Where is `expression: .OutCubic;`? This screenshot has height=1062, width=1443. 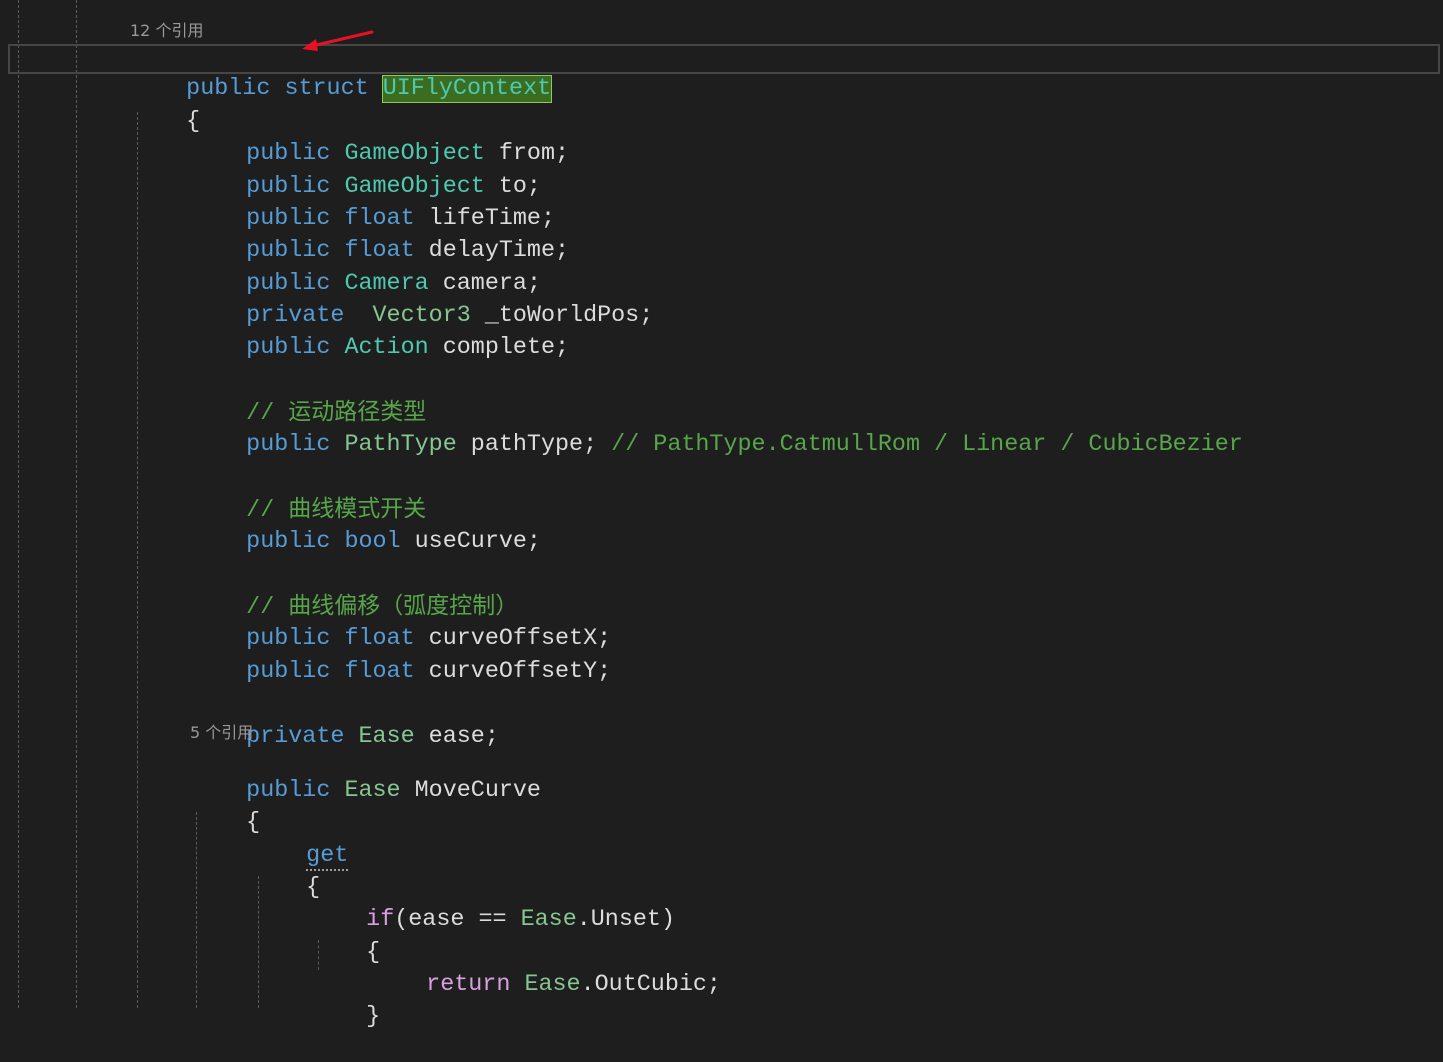
expression: .OutCubic; is located at coordinates (650, 985).